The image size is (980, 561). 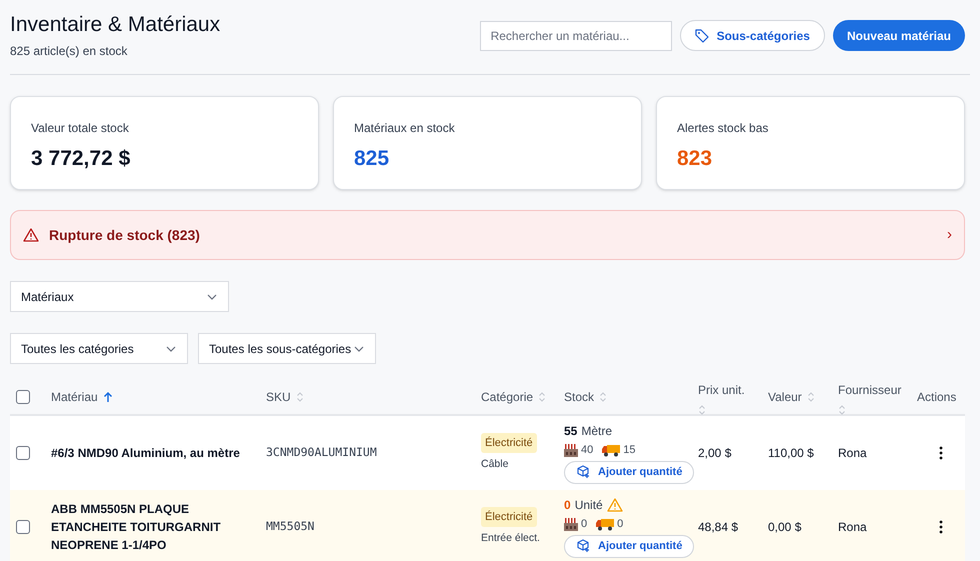 What do you see at coordinates (115, 25) in the screenshot?
I see `page-title: Inventaire & Matériaux` at bounding box center [115, 25].